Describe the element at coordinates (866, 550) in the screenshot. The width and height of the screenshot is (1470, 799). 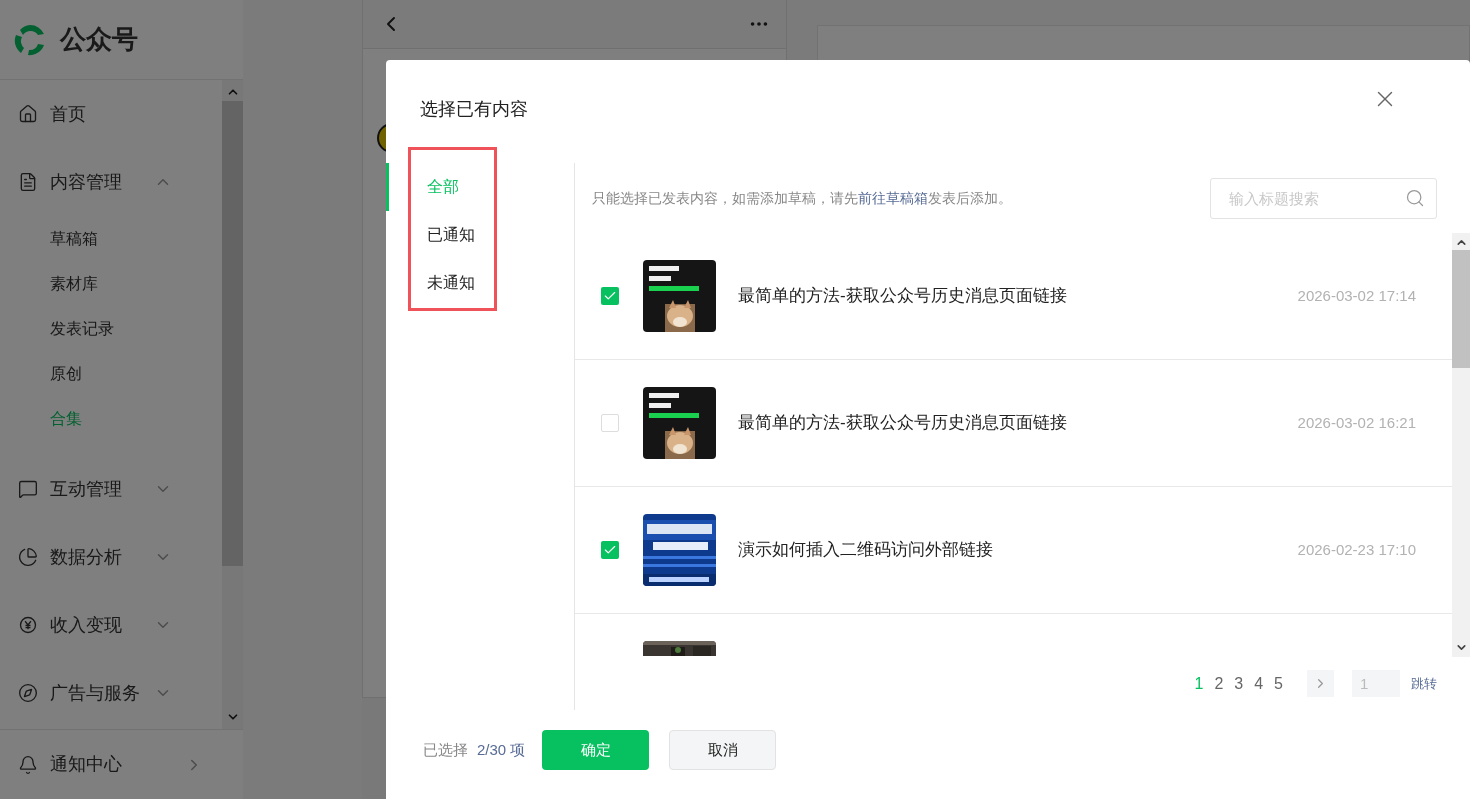
I see `article-title: 演示如何插入二维码访问外部链接` at that location.